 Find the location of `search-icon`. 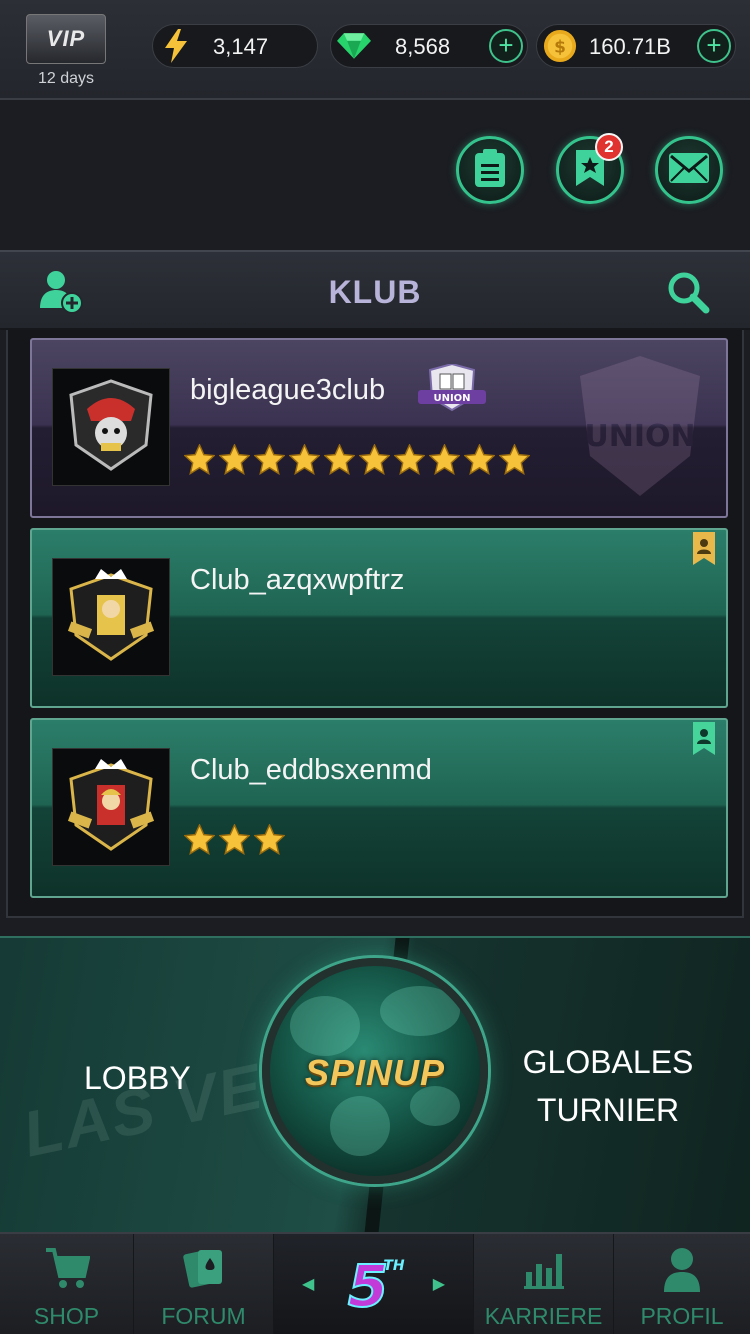

search-icon is located at coordinates (688, 294).